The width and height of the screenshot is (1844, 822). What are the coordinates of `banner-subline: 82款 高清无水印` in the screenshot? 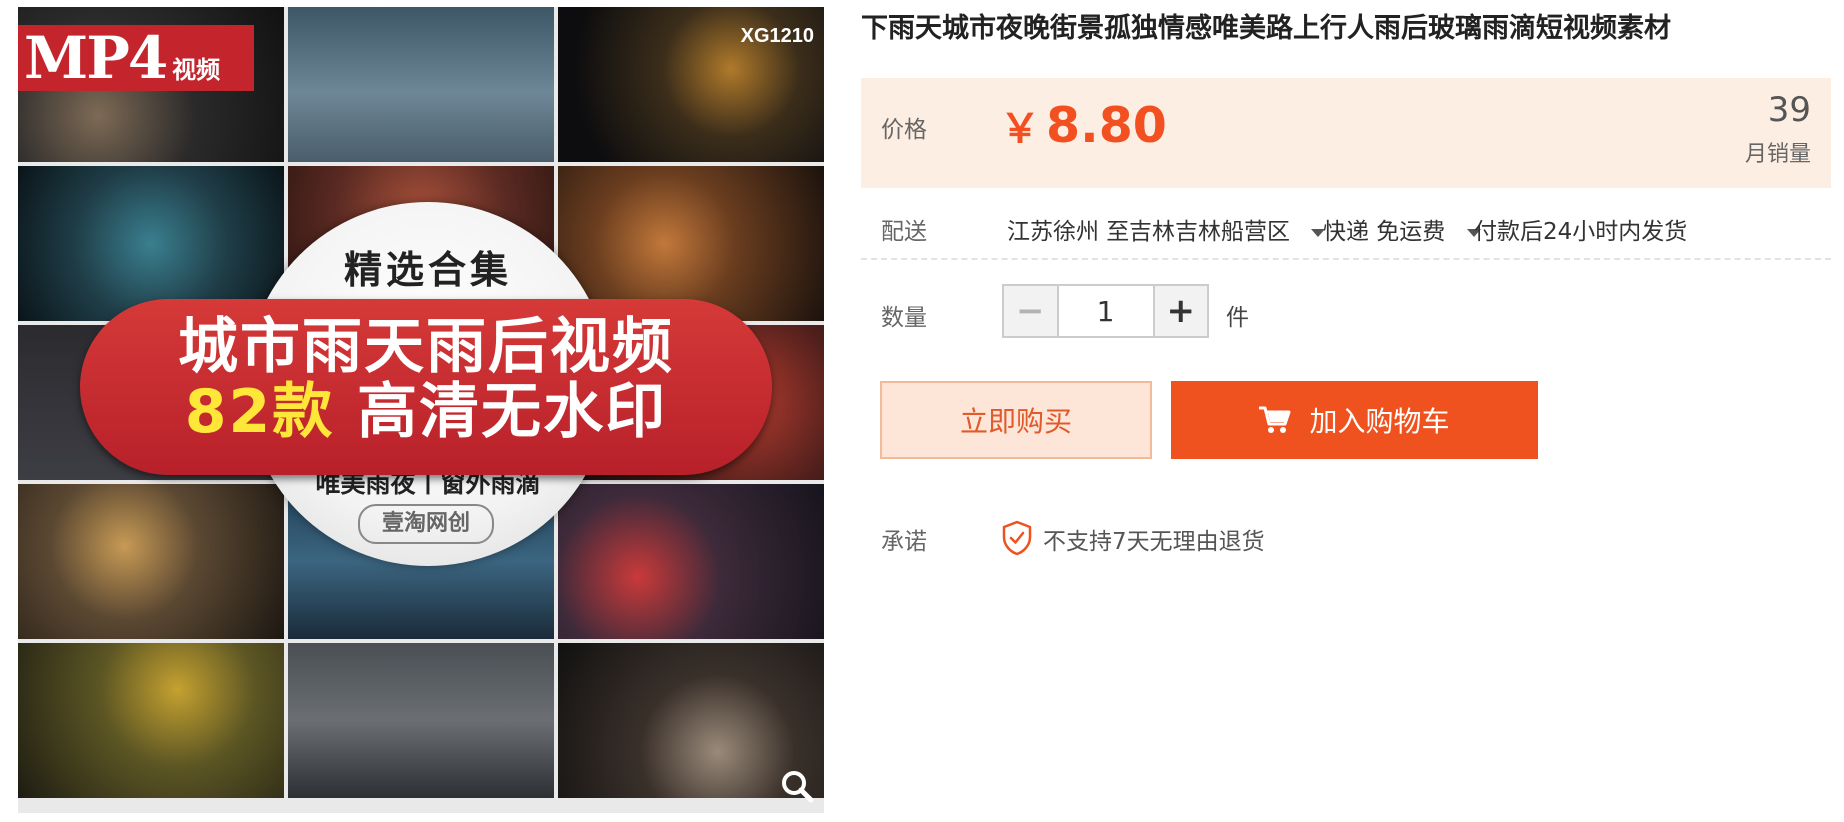 It's located at (426, 412).